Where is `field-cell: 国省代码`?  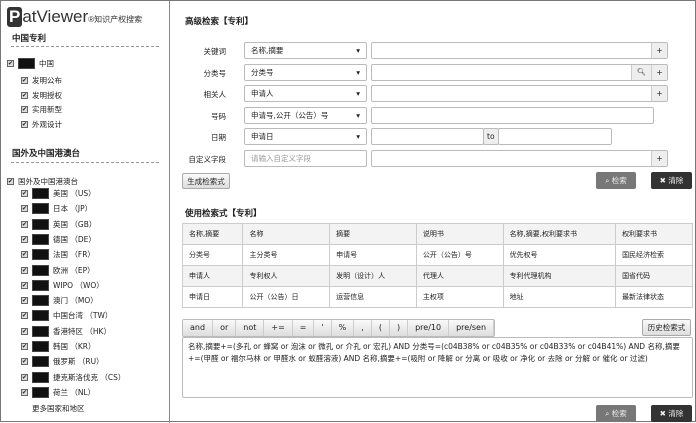 field-cell: 国省代码 is located at coordinates (654, 276).